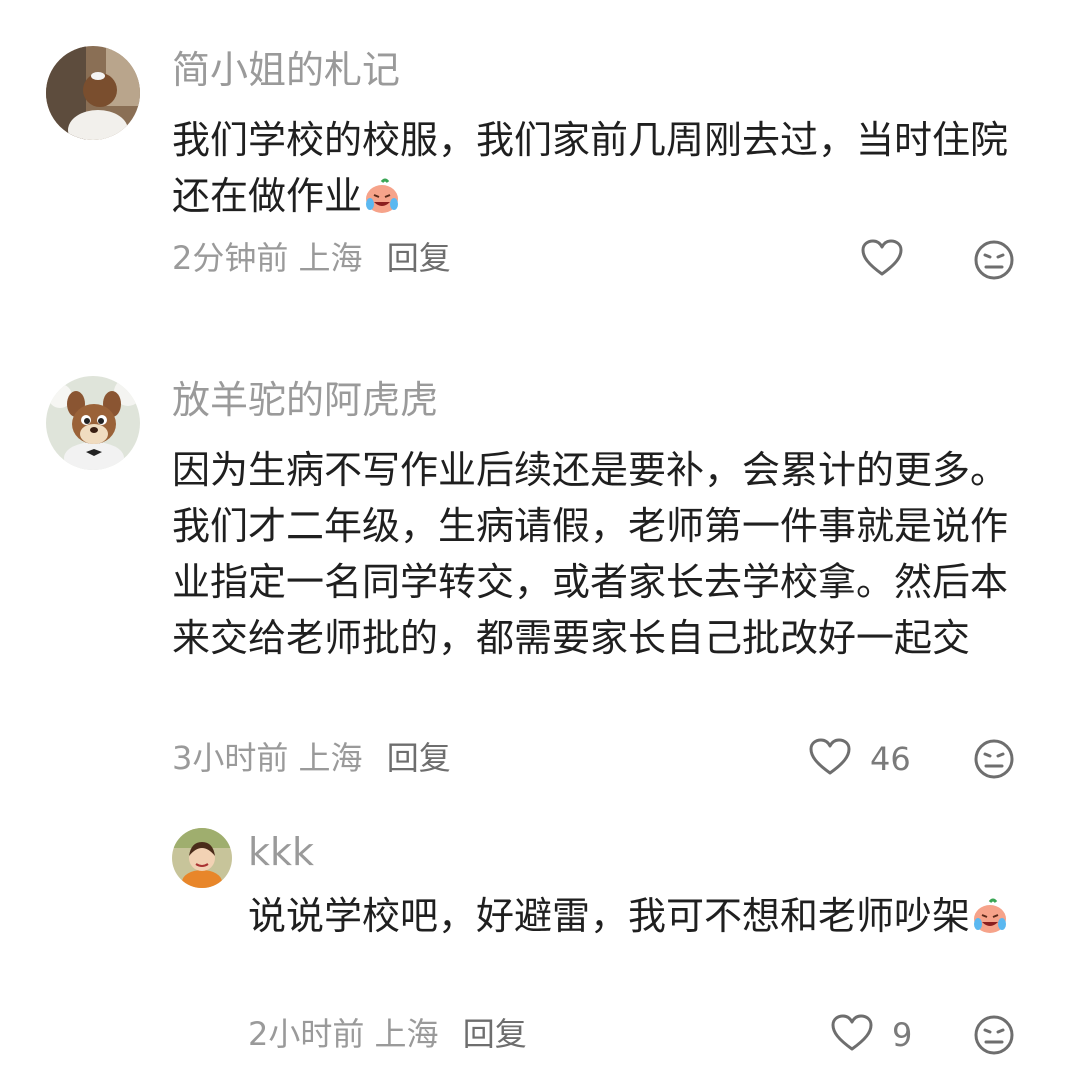 The width and height of the screenshot is (1080, 1089). Describe the element at coordinates (902, 1035) in the screenshot. I see `like-count: 9` at that location.